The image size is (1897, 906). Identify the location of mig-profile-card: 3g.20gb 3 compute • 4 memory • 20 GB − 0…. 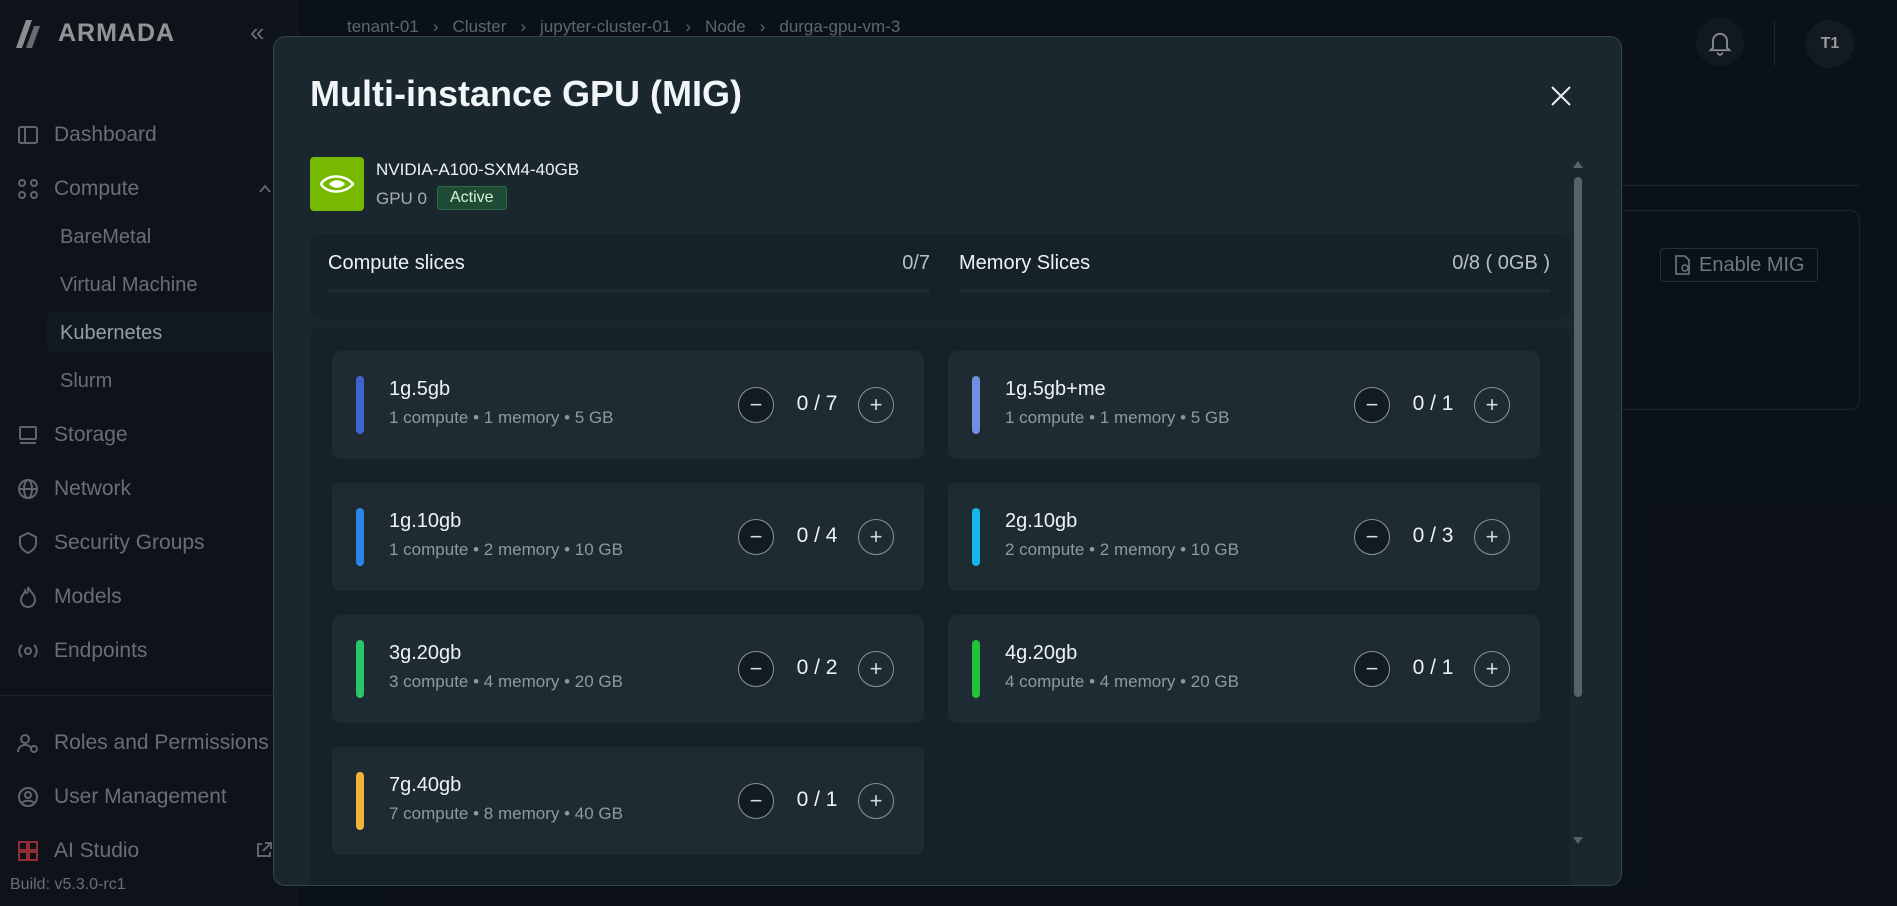
(628, 669).